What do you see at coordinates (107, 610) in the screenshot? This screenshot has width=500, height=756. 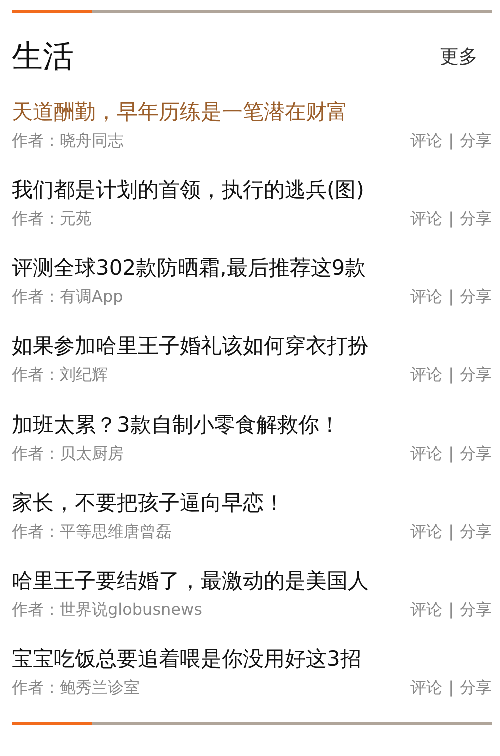 I see `article-author: 作者：世界说globusnews` at bounding box center [107, 610].